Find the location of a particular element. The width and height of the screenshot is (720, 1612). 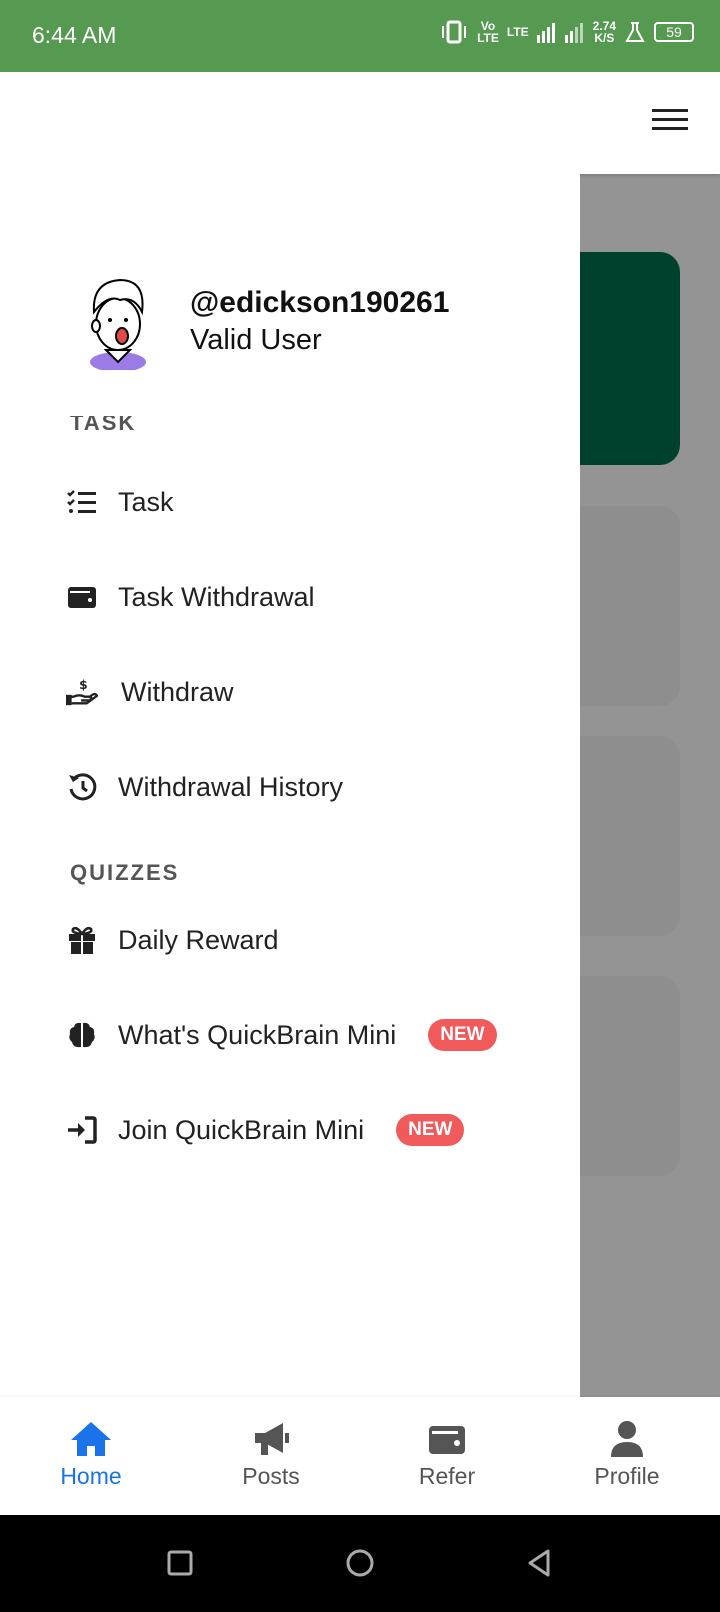

menu-item-task-label: Task is located at coordinates (146, 501).